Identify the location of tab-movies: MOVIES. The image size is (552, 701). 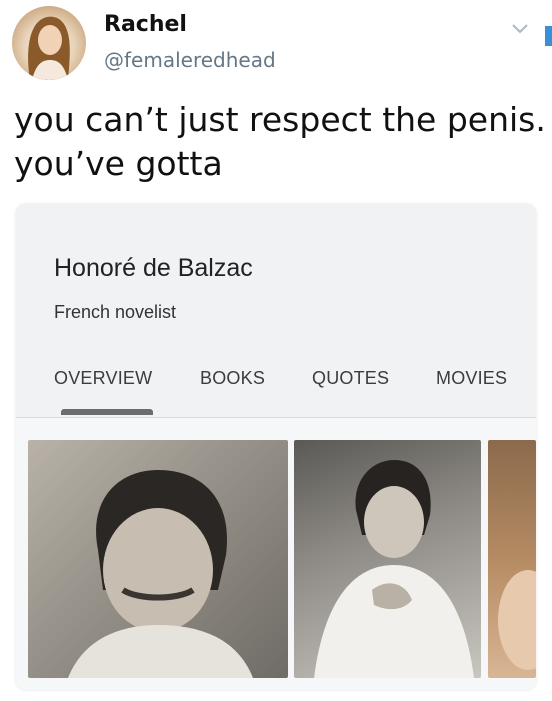
(471, 378).